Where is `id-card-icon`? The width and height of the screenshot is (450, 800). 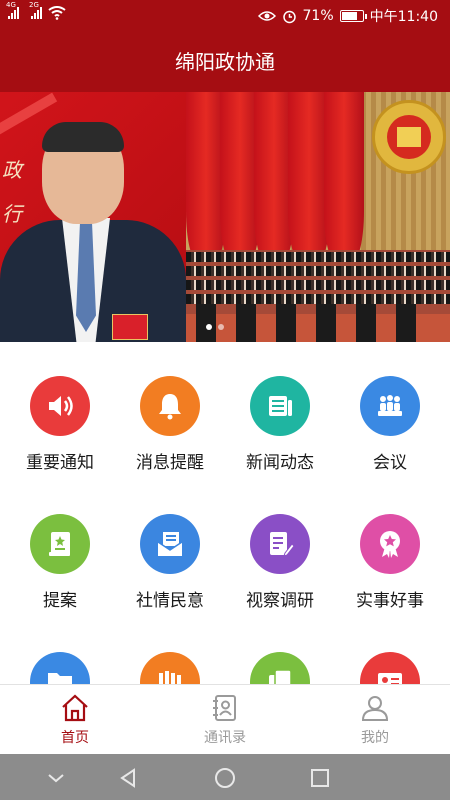 id-card-icon is located at coordinates (390, 668).